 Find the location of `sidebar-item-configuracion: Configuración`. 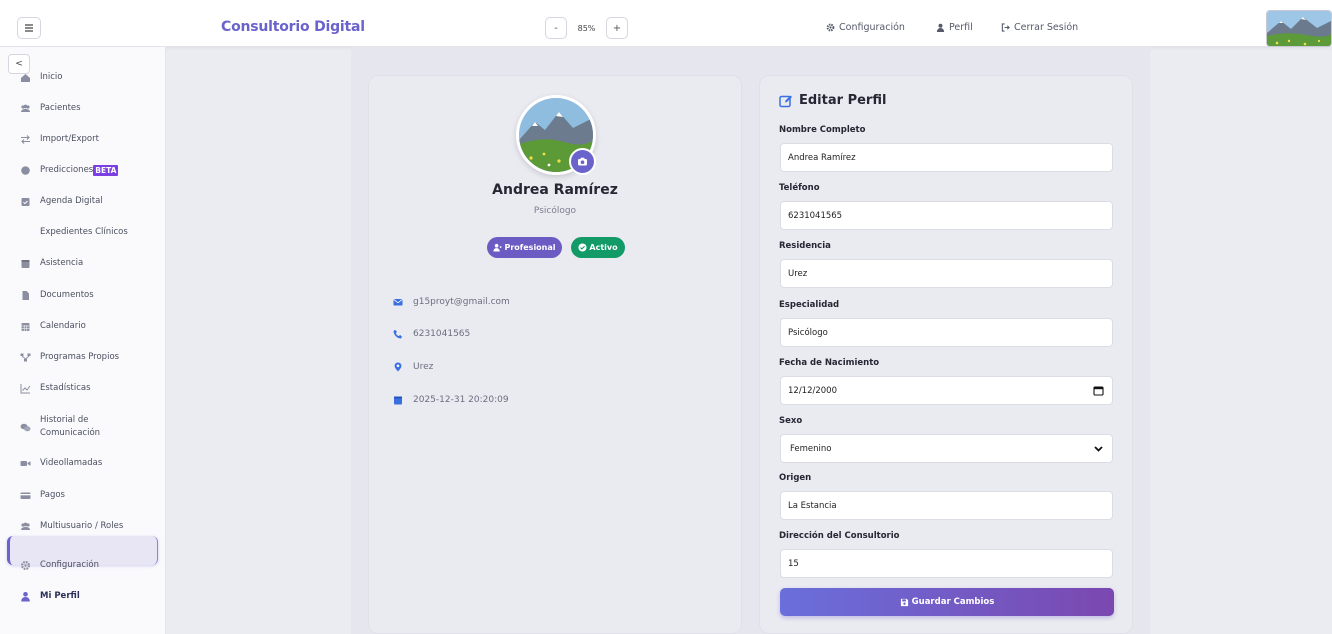

sidebar-item-configuracion: Configuración is located at coordinates (59, 565).